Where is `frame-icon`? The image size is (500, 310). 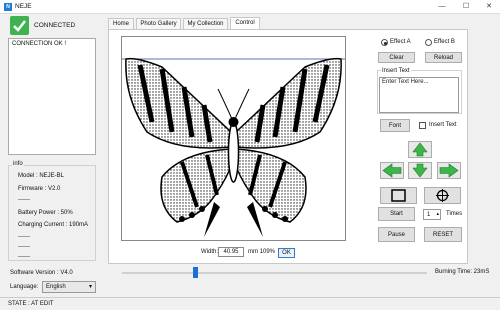
frame-icon is located at coordinates (398, 195).